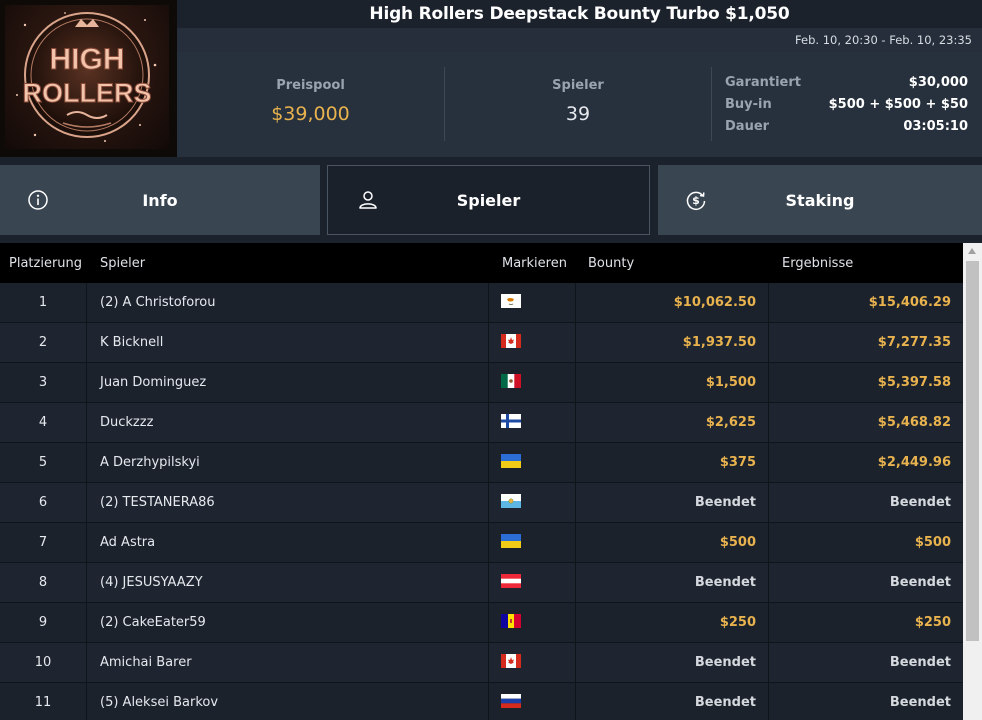 The image size is (982, 720). I want to click on cell-result: $500, so click(932, 542).